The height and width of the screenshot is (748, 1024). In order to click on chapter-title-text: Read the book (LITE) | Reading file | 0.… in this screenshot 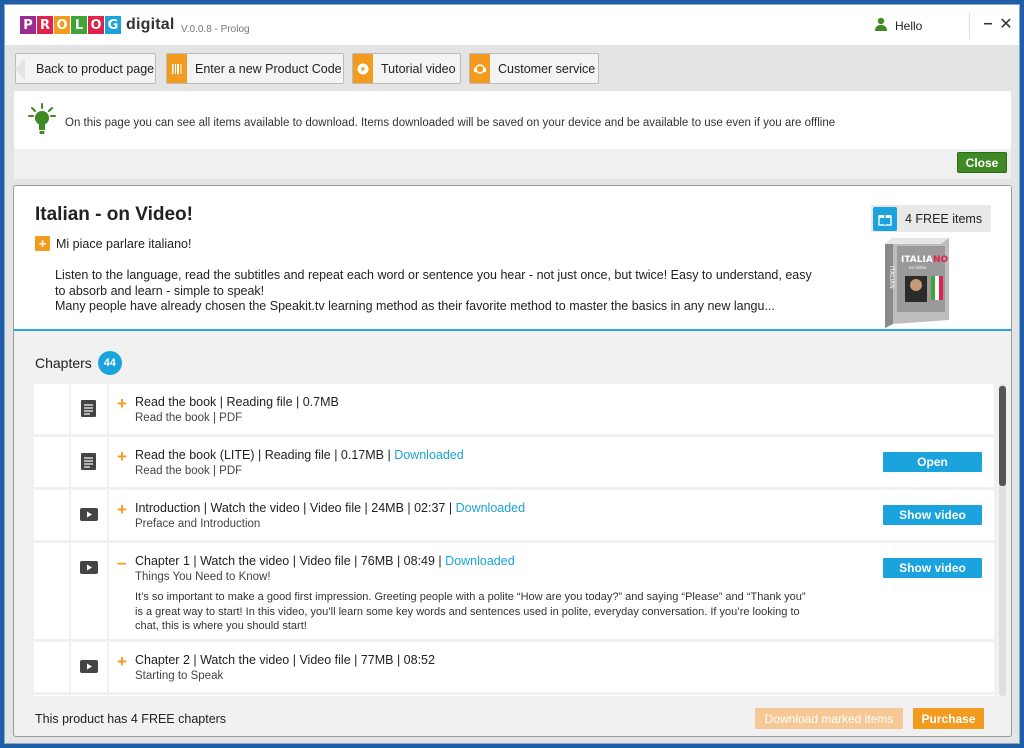, I will do `click(263, 455)`.